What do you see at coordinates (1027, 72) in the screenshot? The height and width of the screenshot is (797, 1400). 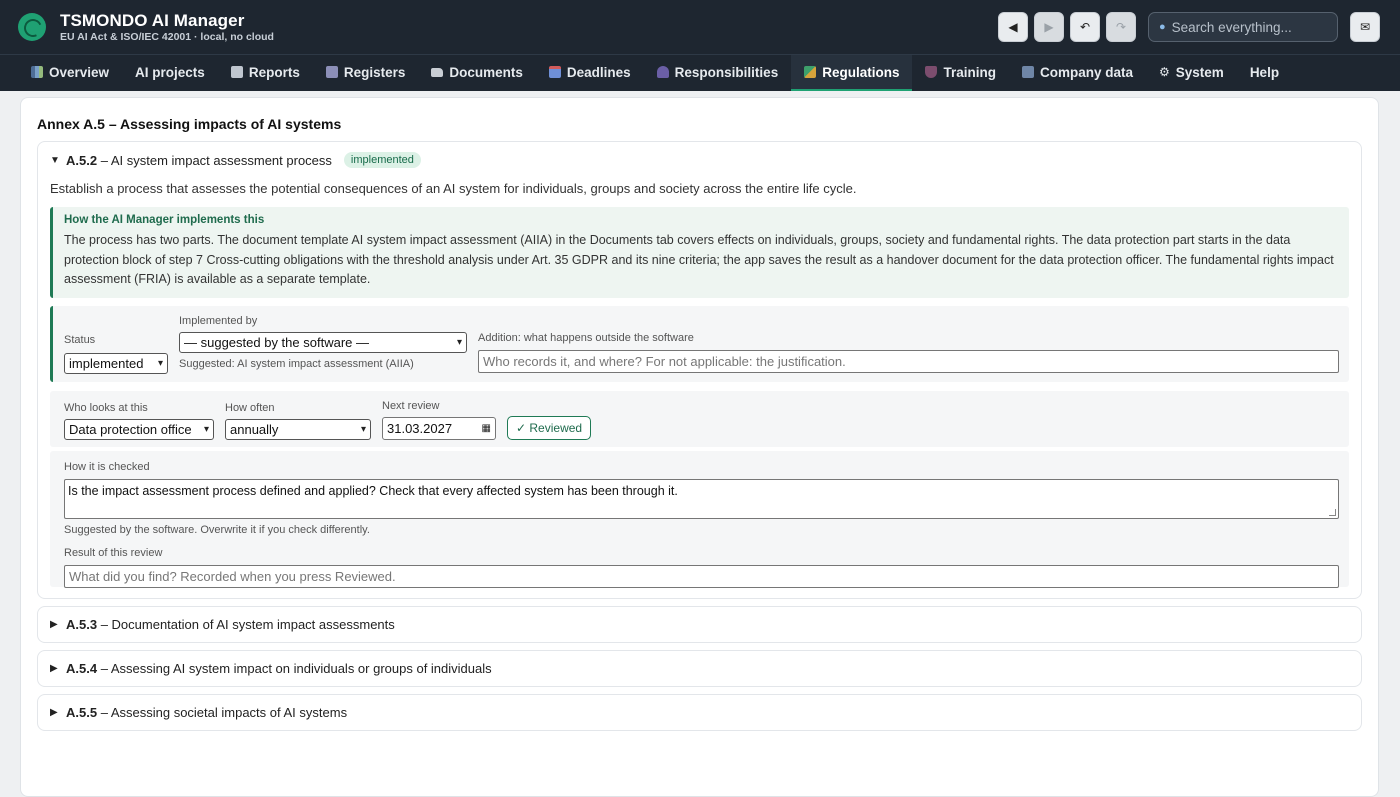 I see `building-icon` at bounding box center [1027, 72].